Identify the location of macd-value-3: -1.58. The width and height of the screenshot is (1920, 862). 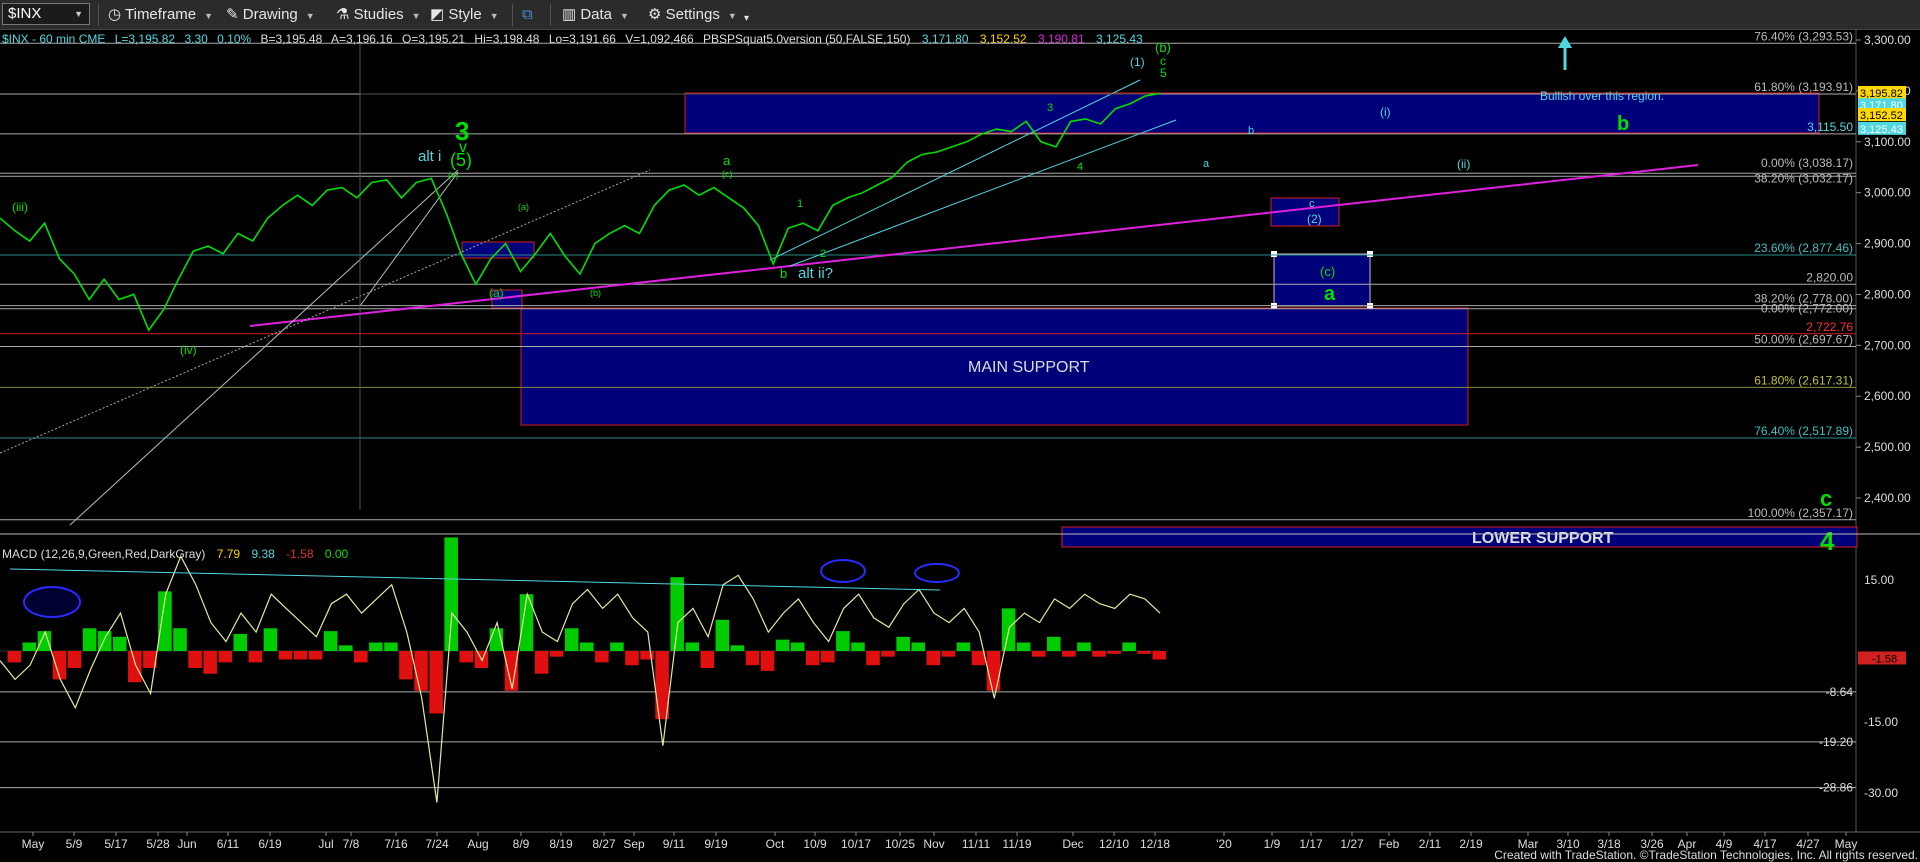
(300, 554).